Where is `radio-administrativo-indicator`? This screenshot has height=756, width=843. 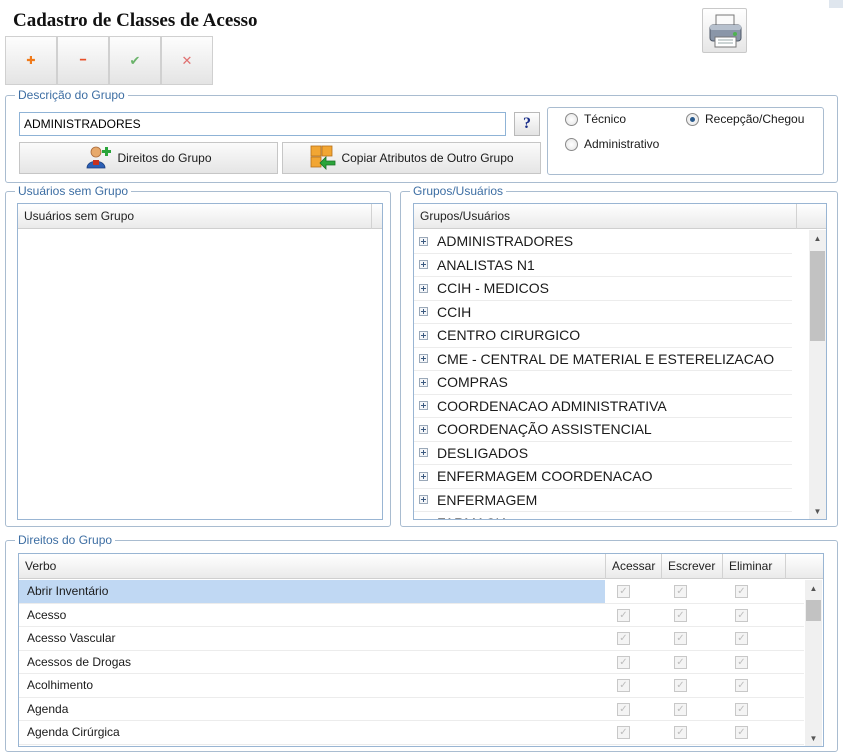 radio-administrativo-indicator is located at coordinates (571, 144).